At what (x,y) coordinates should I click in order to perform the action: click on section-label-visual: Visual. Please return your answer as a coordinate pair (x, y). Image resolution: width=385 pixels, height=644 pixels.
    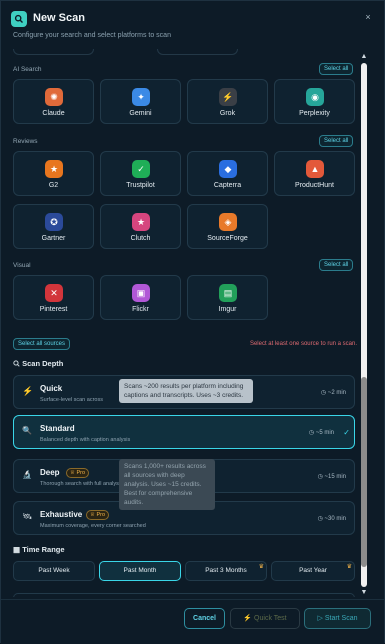
    Looking at the image, I should click on (22, 265).